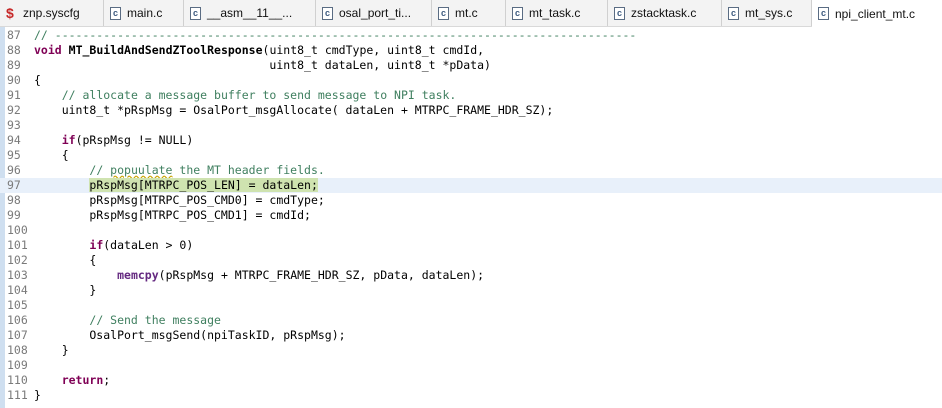 The height and width of the screenshot is (408, 942). Describe the element at coordinates (14, 65) in the screenshot. I see `line-number: 89` at that location.